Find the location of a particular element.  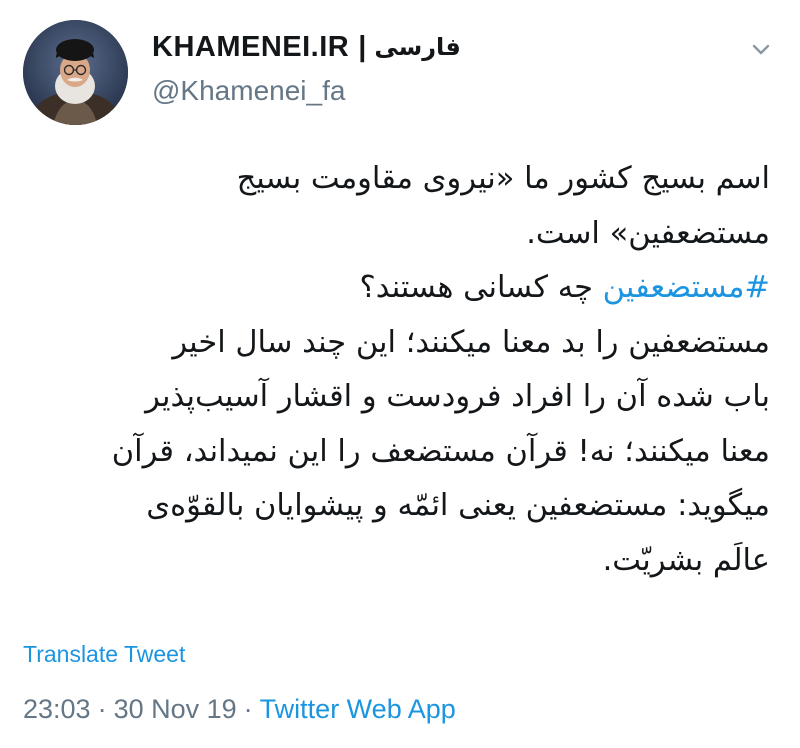

hashtag-link: #مستضعفین is located at coordinates (686, 287).